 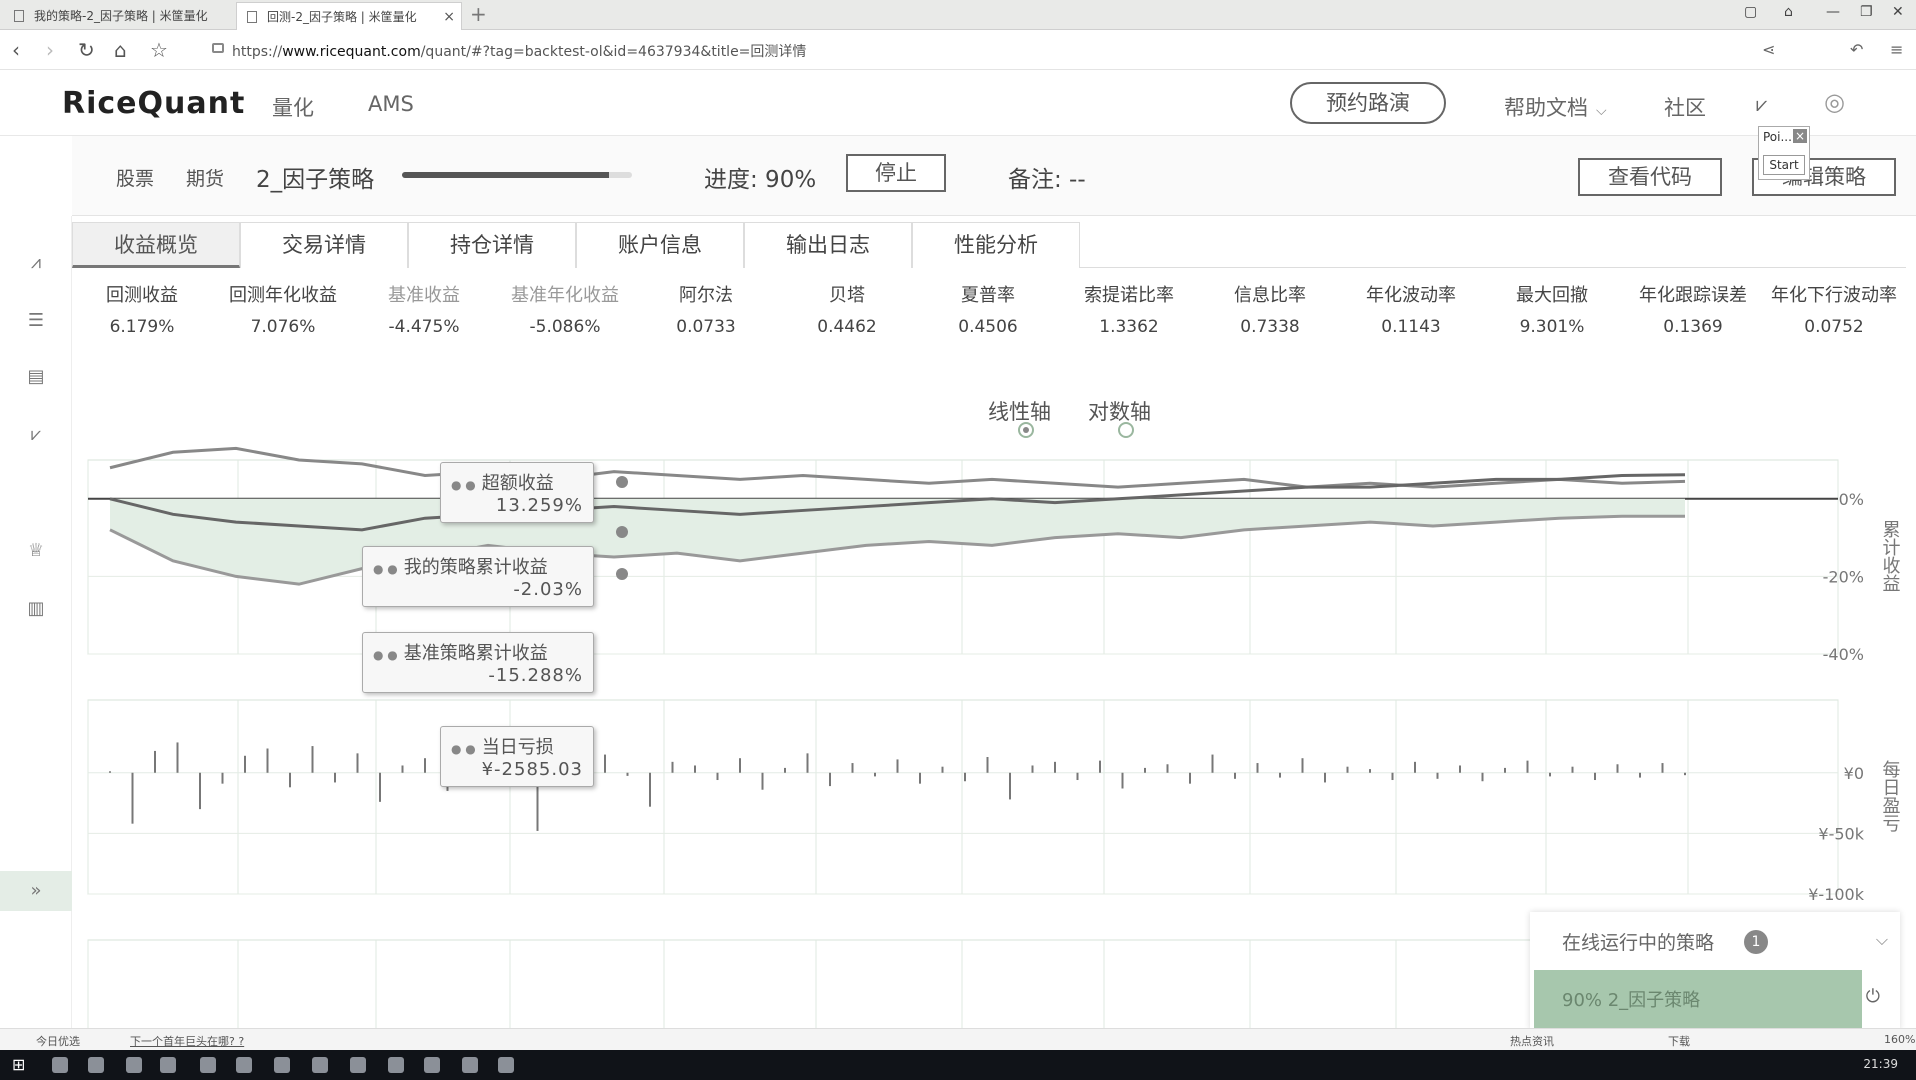 What do you see at coordinates (532, 769) in the screenshot?
I see `tooltip-value: ¥-2585.03` at bounding box center [532, 769].